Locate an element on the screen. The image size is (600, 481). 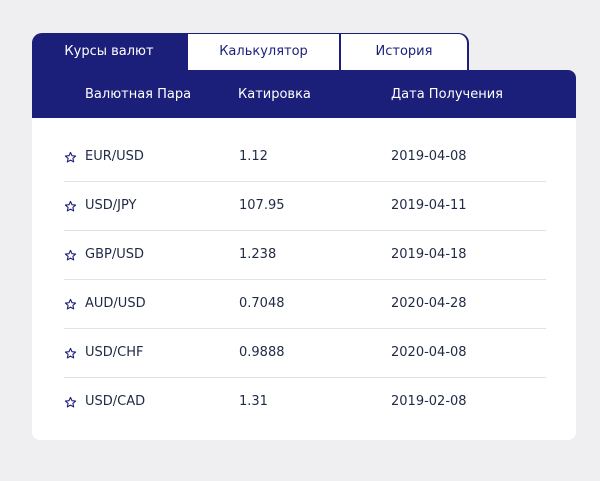
rate-date: 2019-02-08 is located at coordinates (429, 401).